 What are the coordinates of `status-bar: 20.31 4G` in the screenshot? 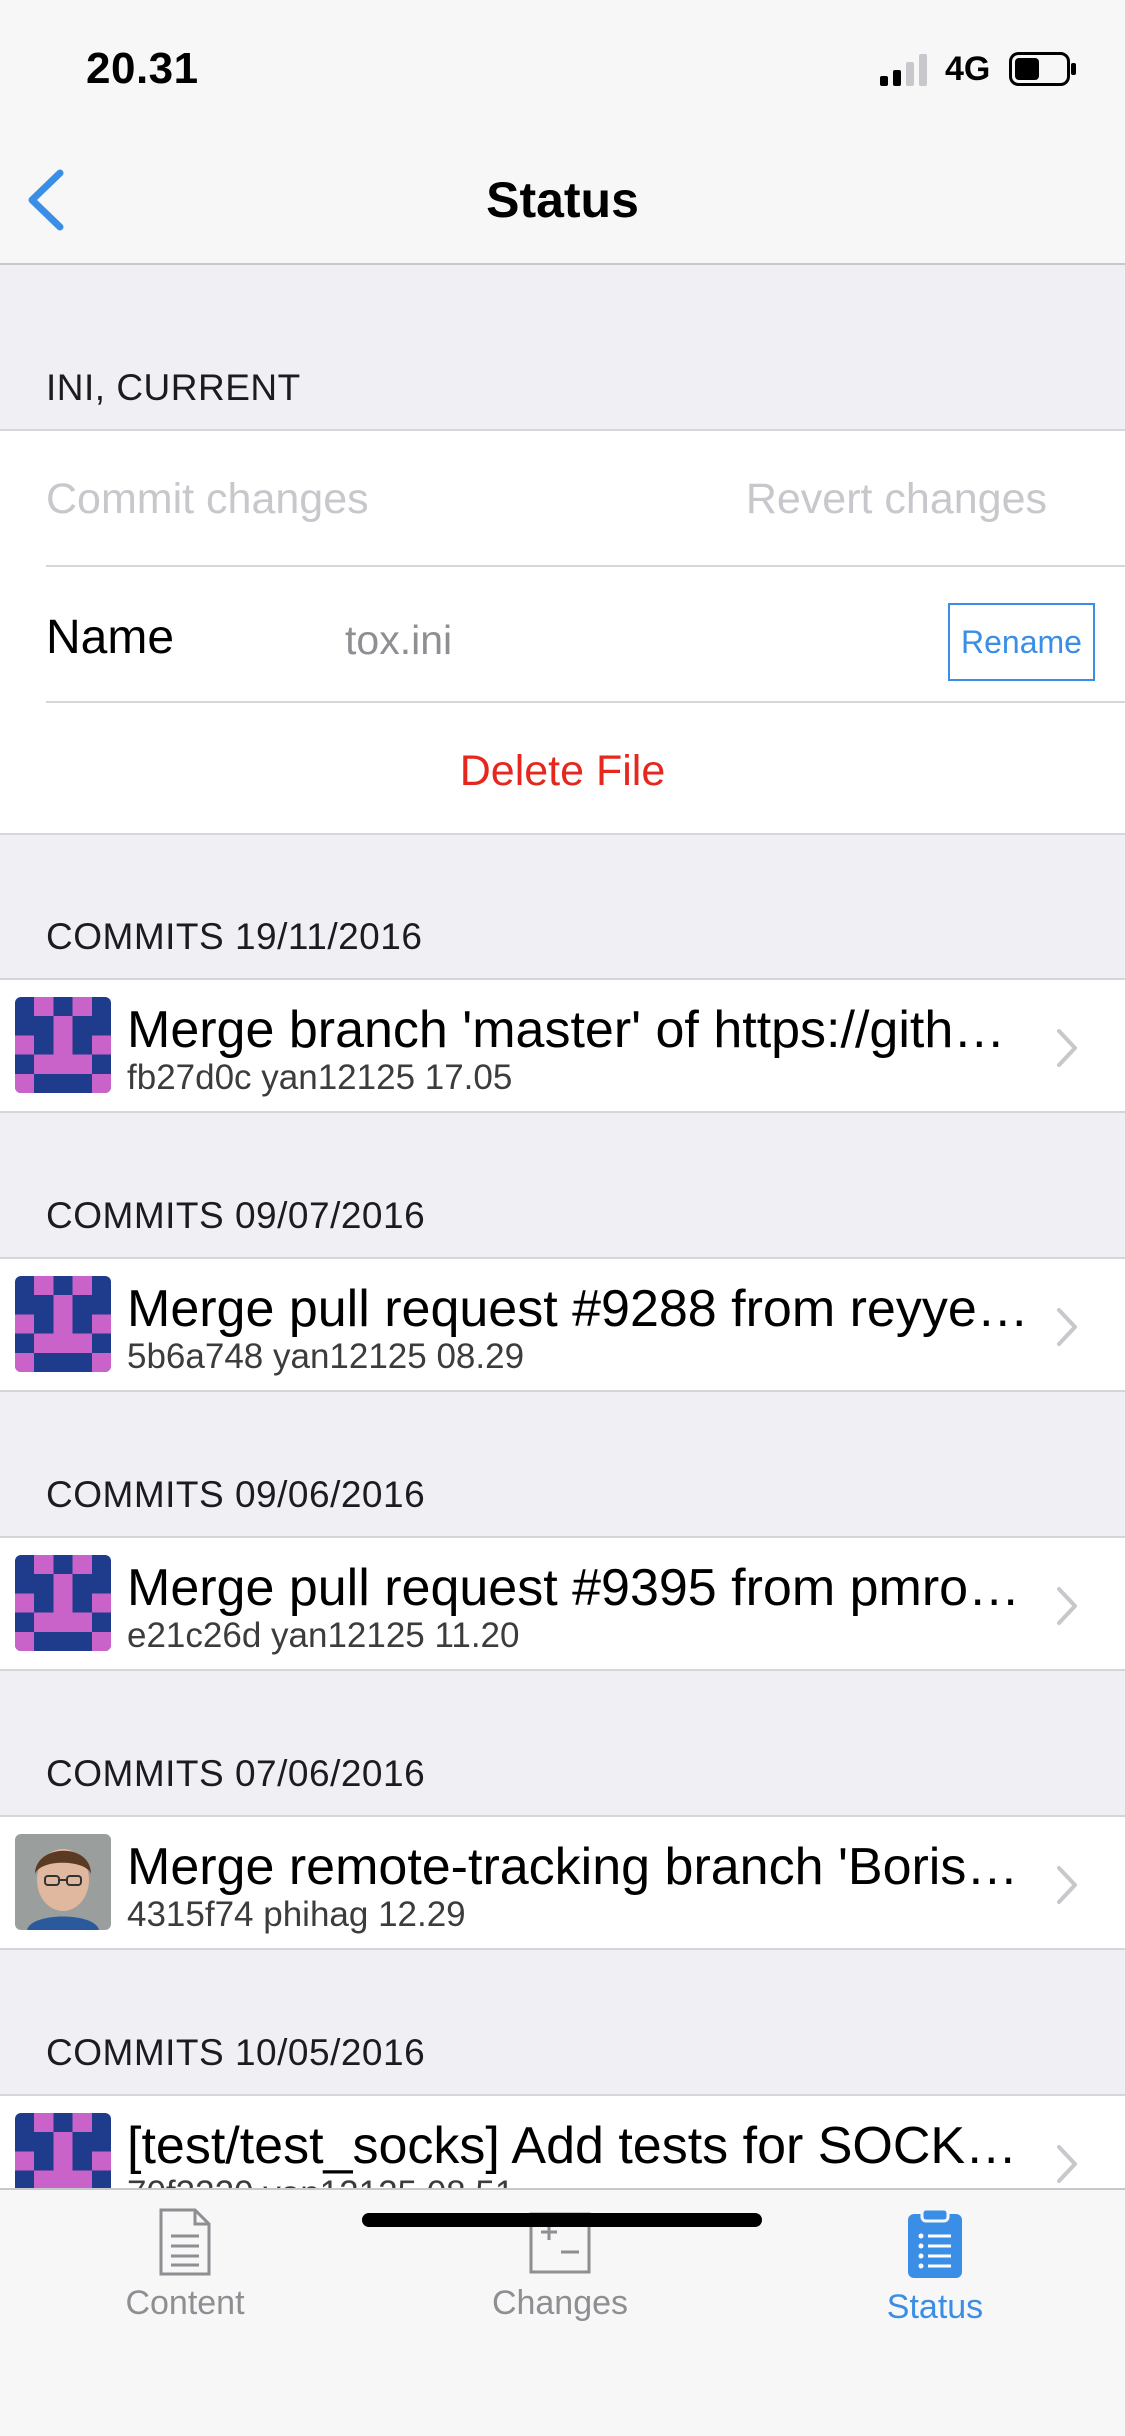 It's located at (562, 67).